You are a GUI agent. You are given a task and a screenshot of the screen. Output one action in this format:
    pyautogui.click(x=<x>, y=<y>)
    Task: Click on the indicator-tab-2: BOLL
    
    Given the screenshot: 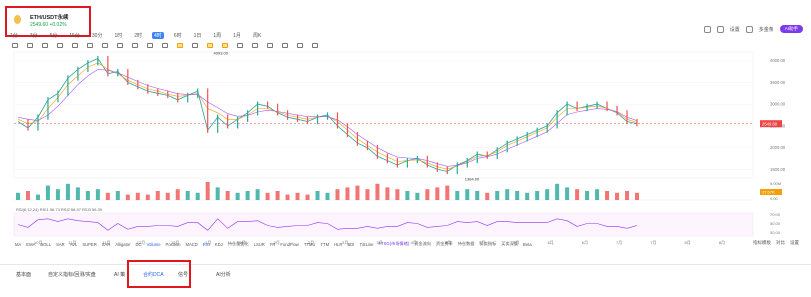 What is the action you would take?
    pyautogui.click(x=45, y=244)
    